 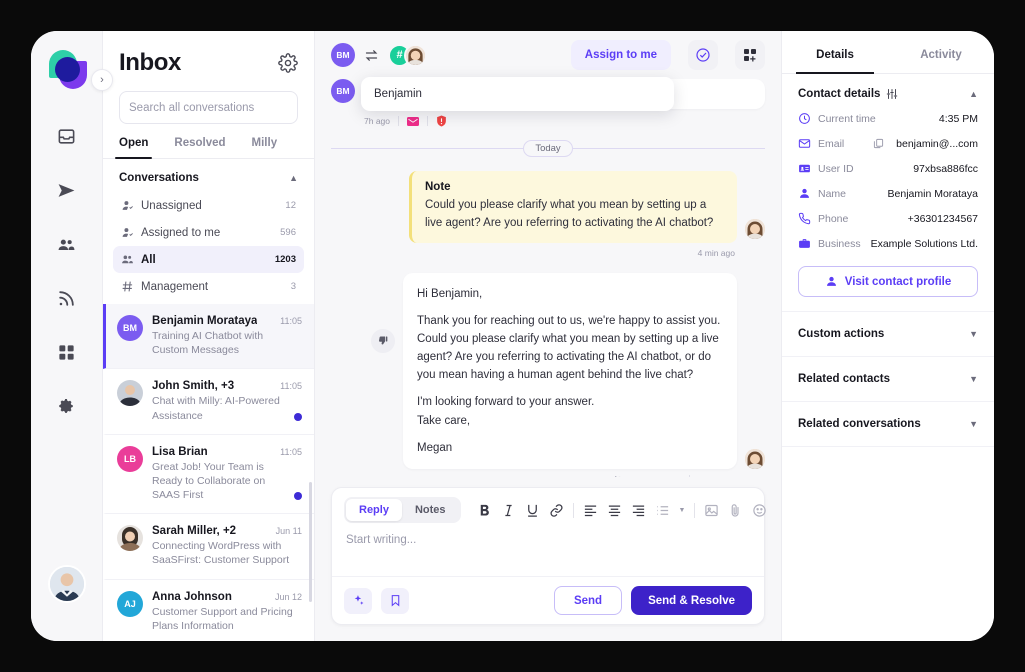 What do you see at coordinates (662, 510) in the screenshot?
I see `list-icon` at bounding box center [662, 510].